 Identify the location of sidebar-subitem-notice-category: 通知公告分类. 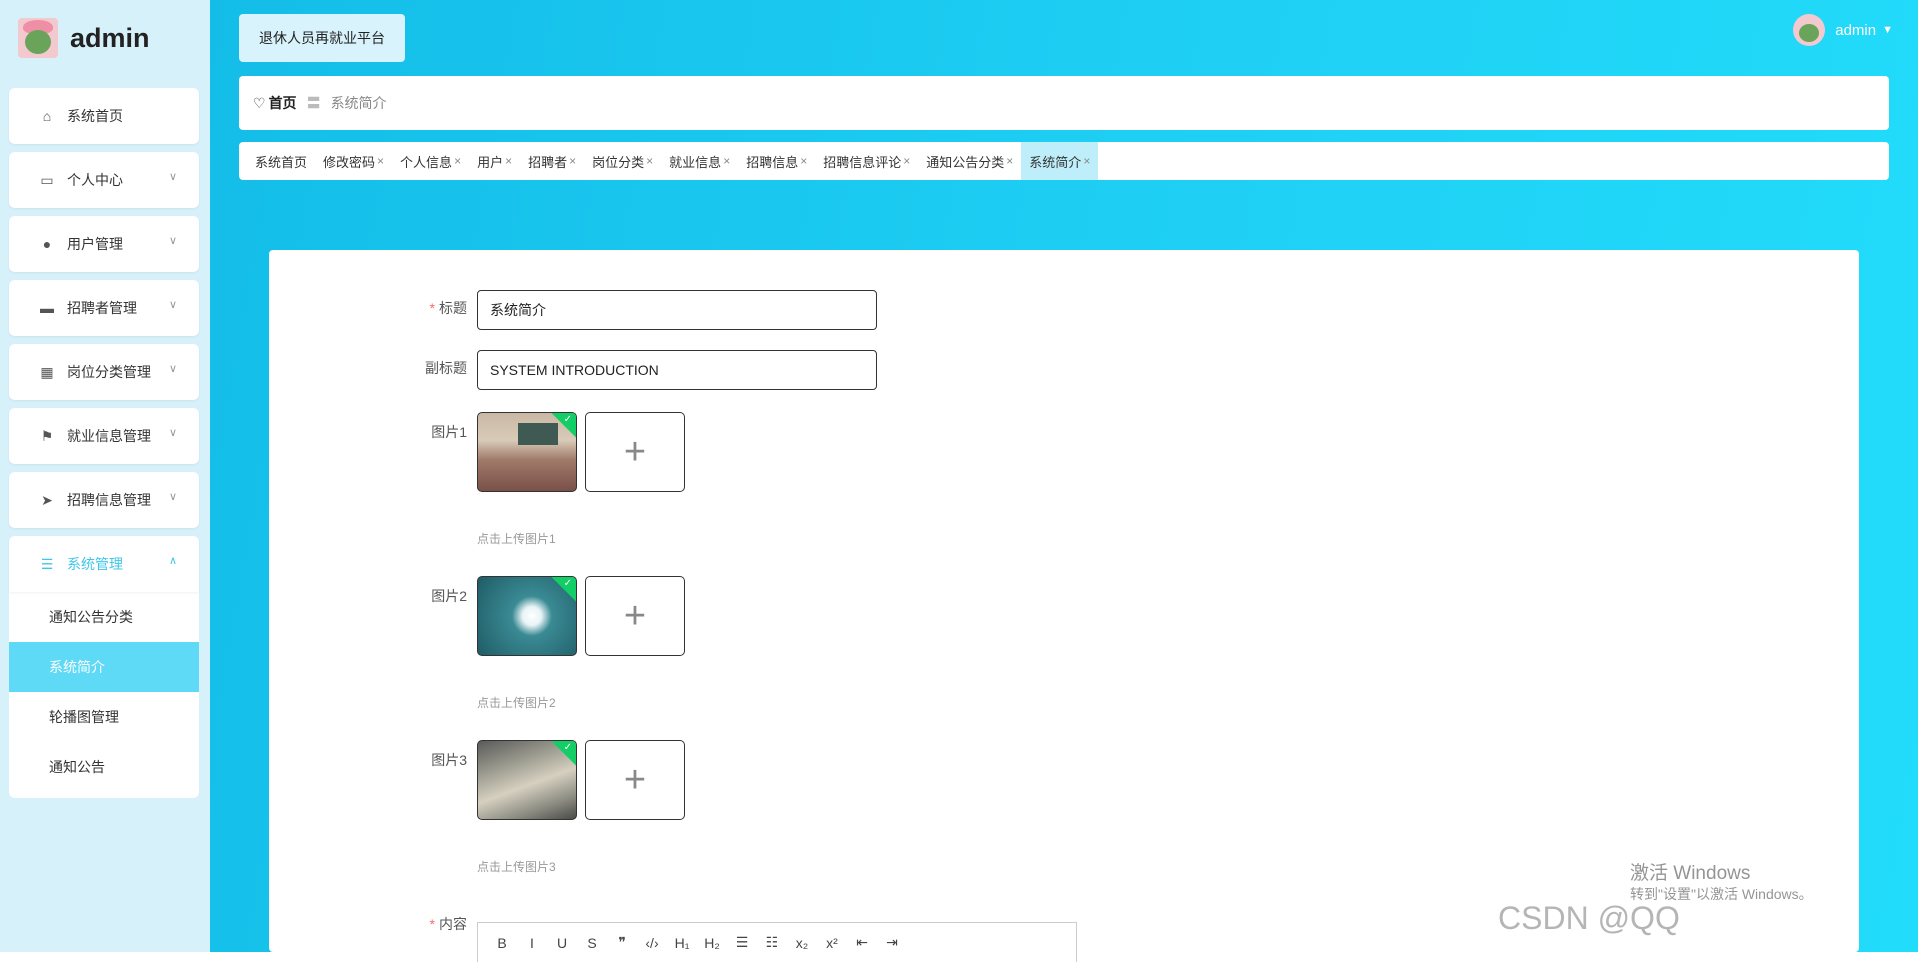
(104, 617).